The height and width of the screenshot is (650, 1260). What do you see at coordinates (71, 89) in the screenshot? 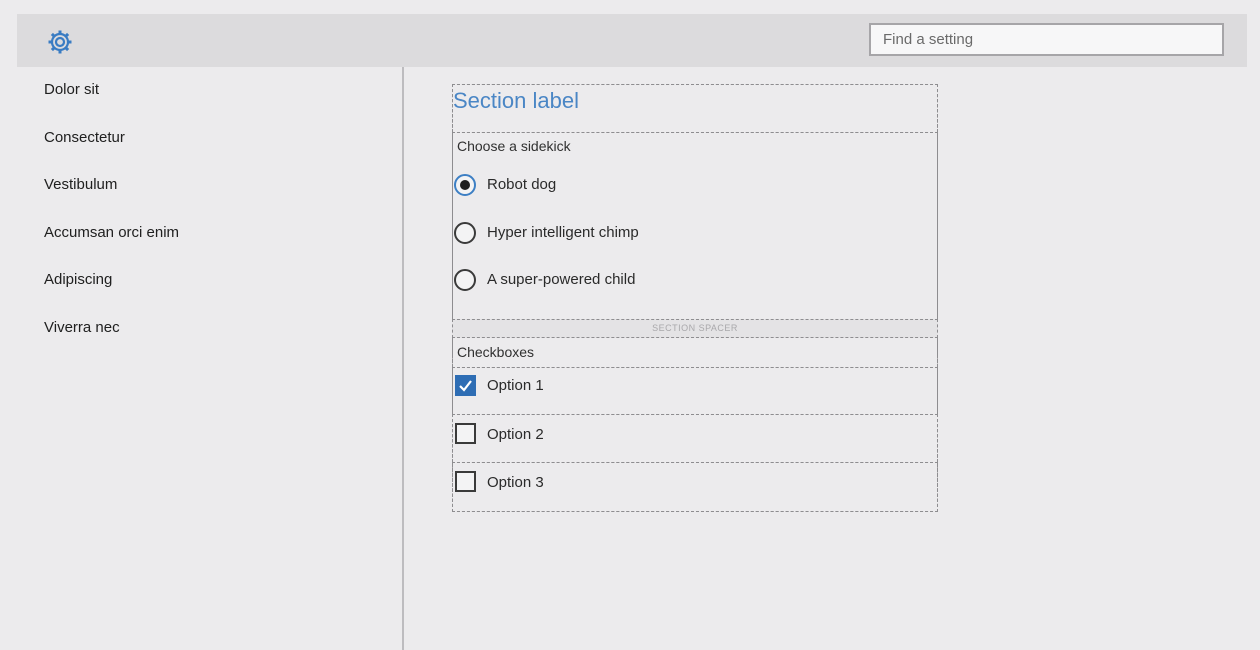
I see `sidebar-item-dolor-sit: Dolor sit` at bounding box center [71, 89].